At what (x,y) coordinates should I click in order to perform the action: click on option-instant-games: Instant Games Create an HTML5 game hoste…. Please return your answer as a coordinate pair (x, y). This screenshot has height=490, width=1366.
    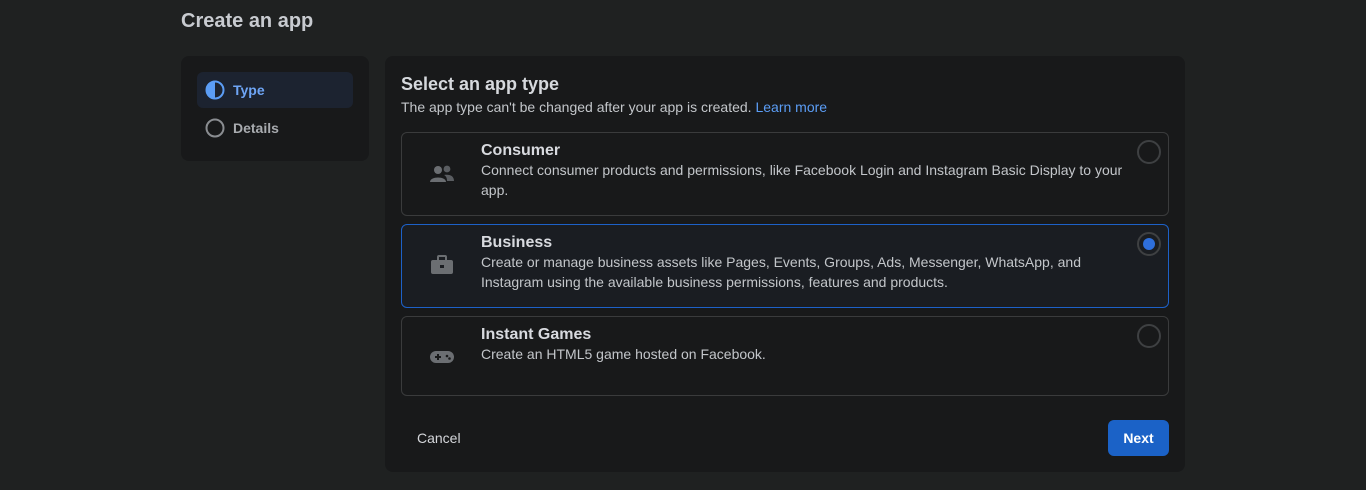
    Looking at the image, I should click on (785, 356).